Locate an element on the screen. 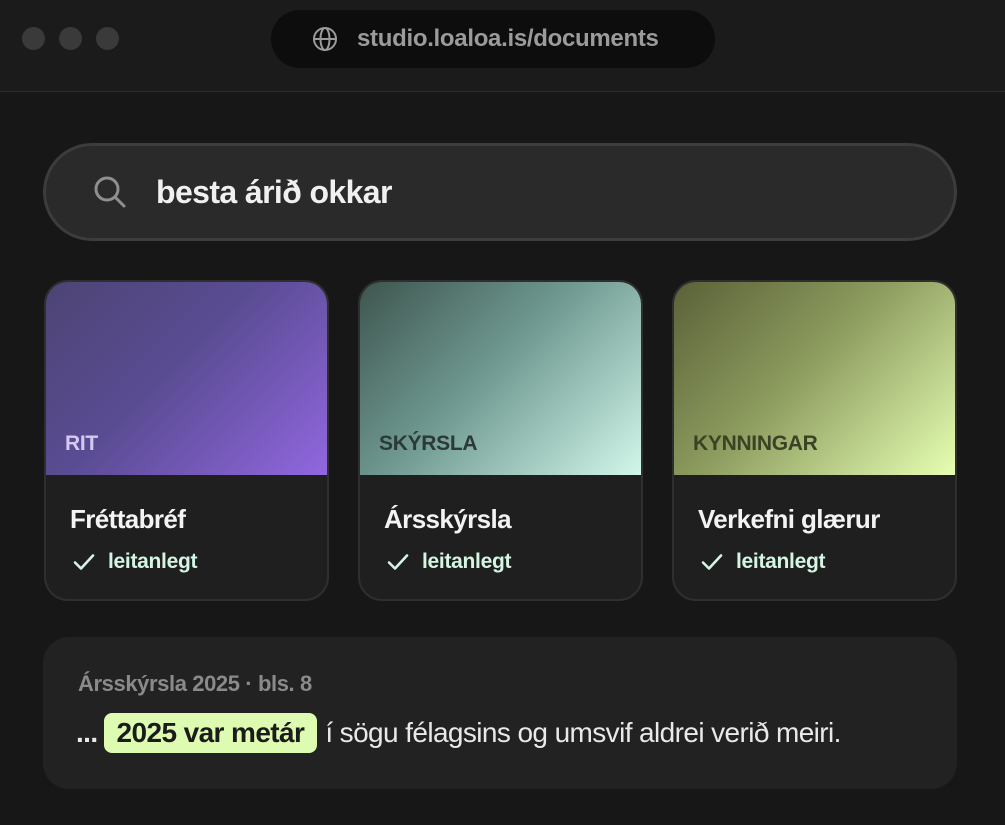  search-bar: besta árið okkar is located at coordinates (500, 192).